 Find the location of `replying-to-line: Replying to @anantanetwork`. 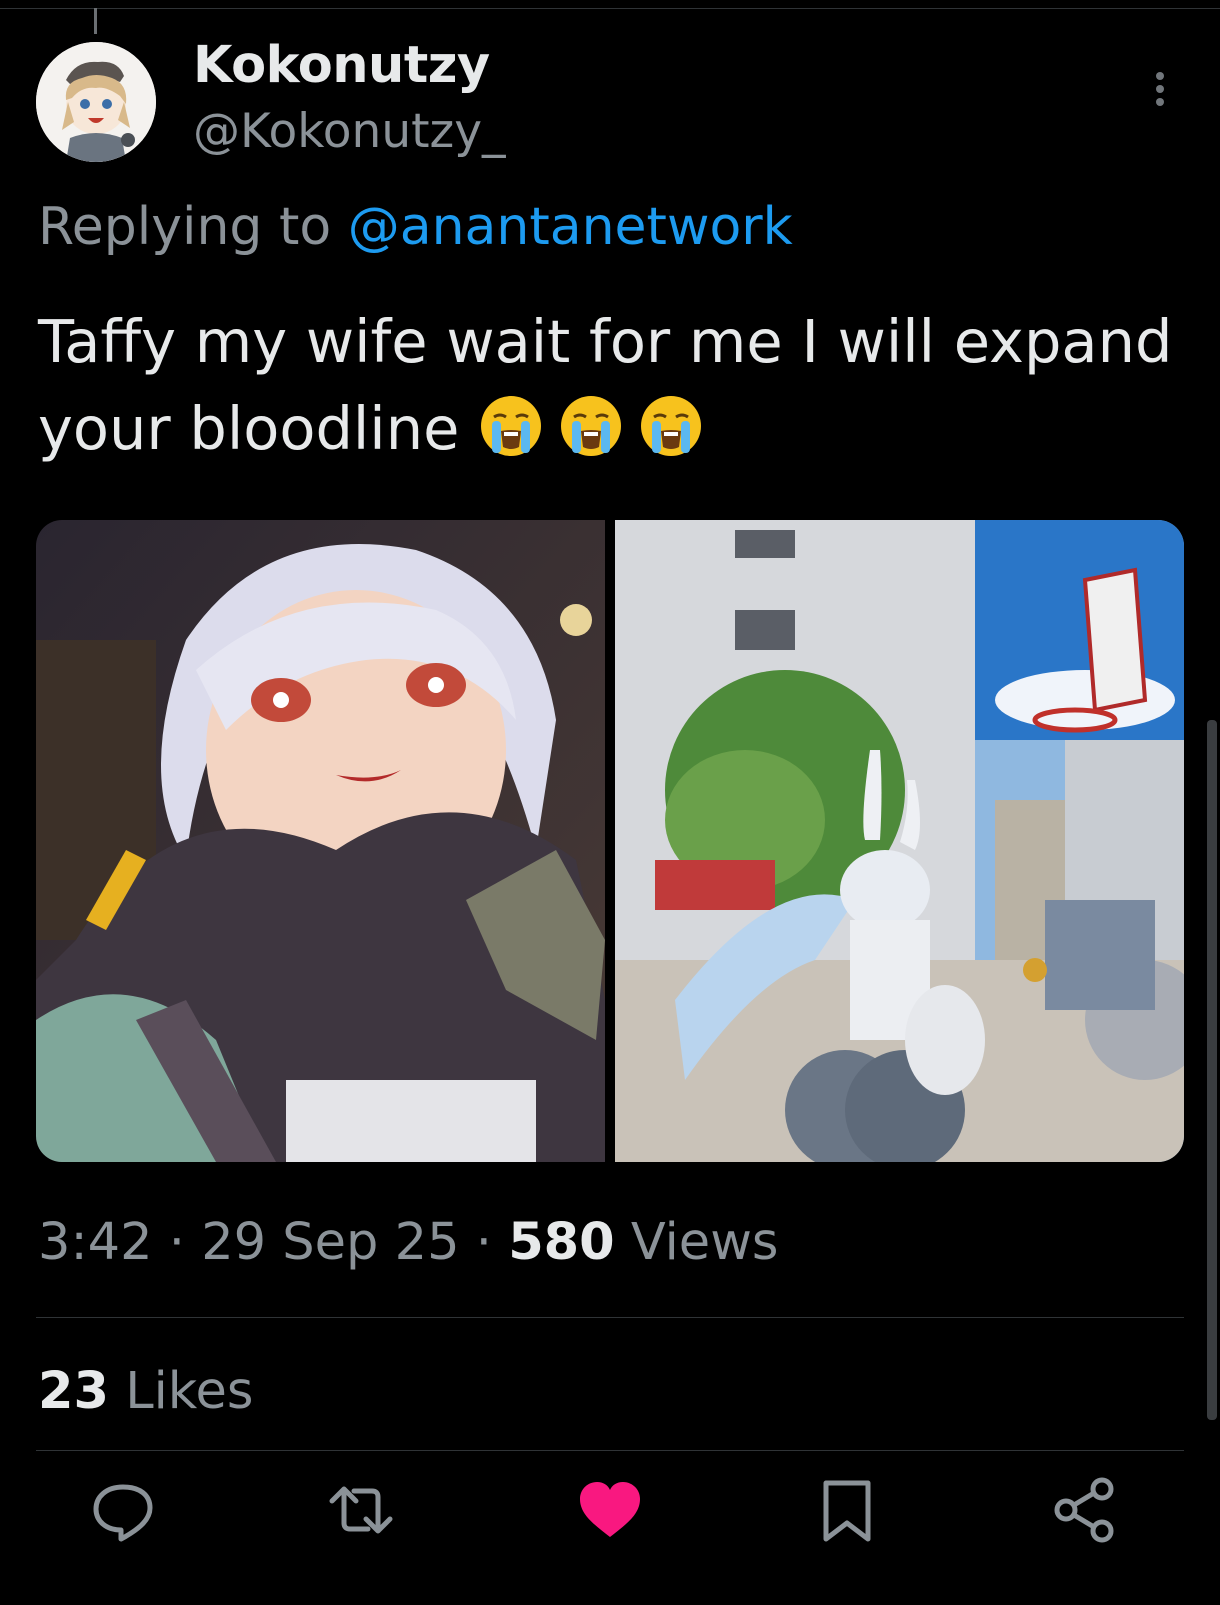

replying-to-line: Replying to @anantanetwork is located at coordinates (415, 227).